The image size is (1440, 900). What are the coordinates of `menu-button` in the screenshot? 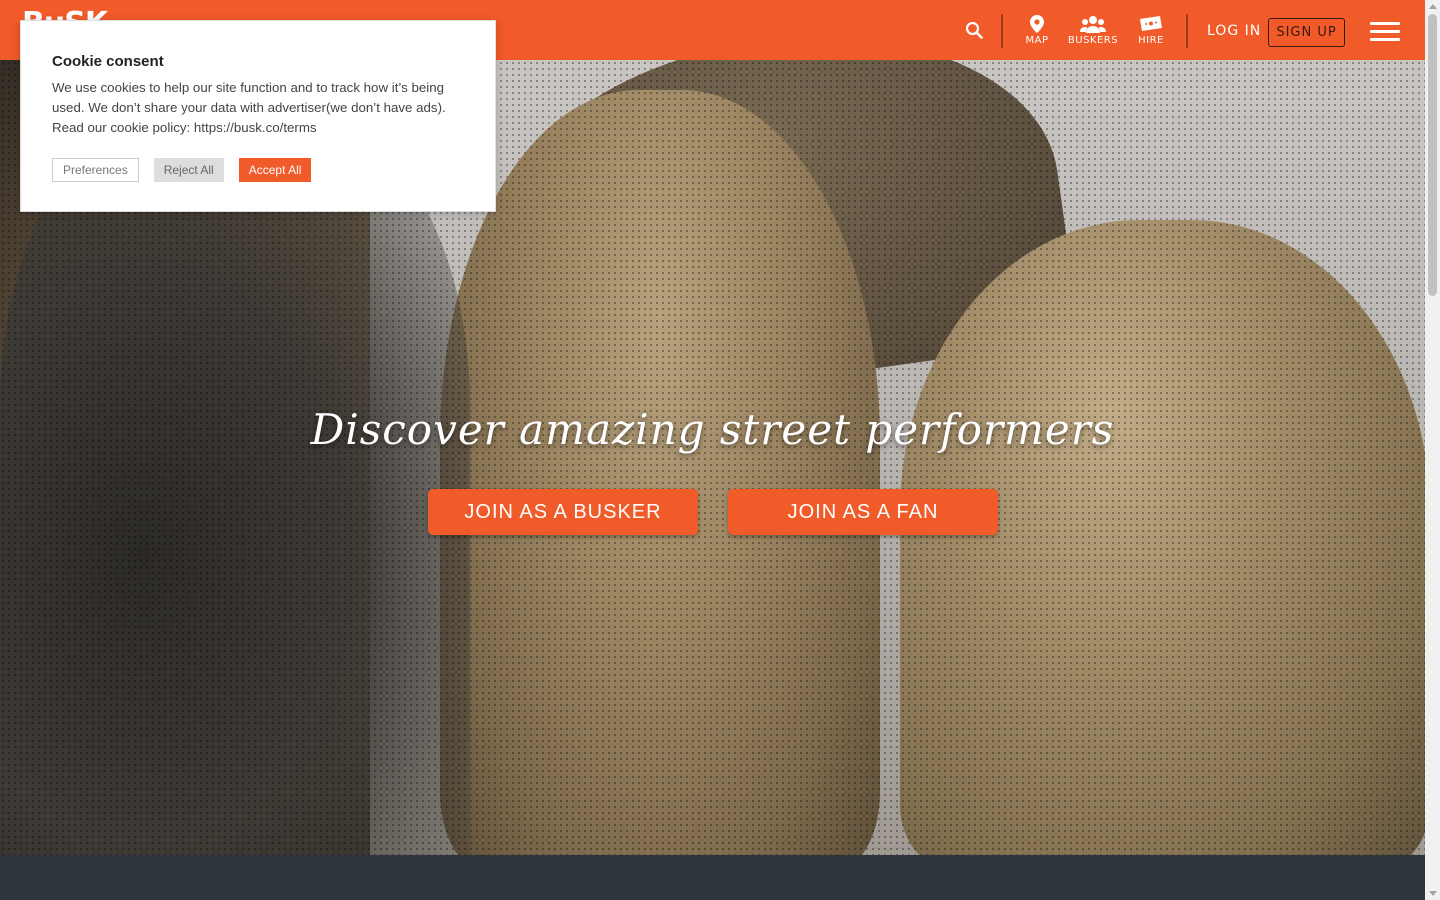 It's located at (1385, 32).